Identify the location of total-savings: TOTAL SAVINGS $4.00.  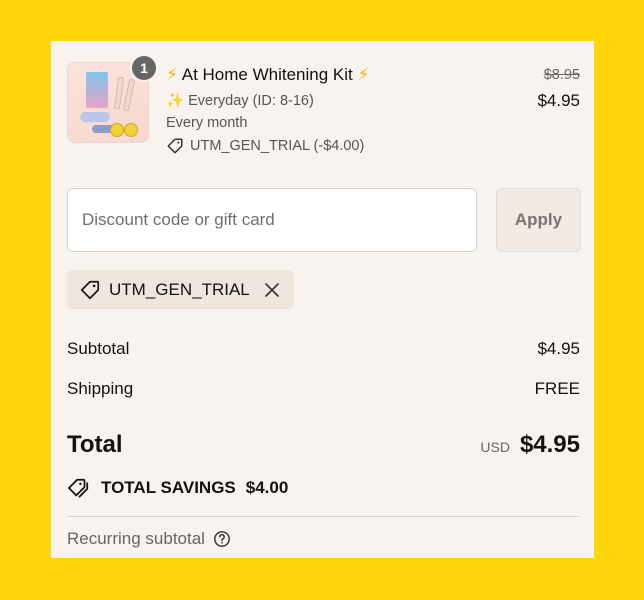
(177, 488).